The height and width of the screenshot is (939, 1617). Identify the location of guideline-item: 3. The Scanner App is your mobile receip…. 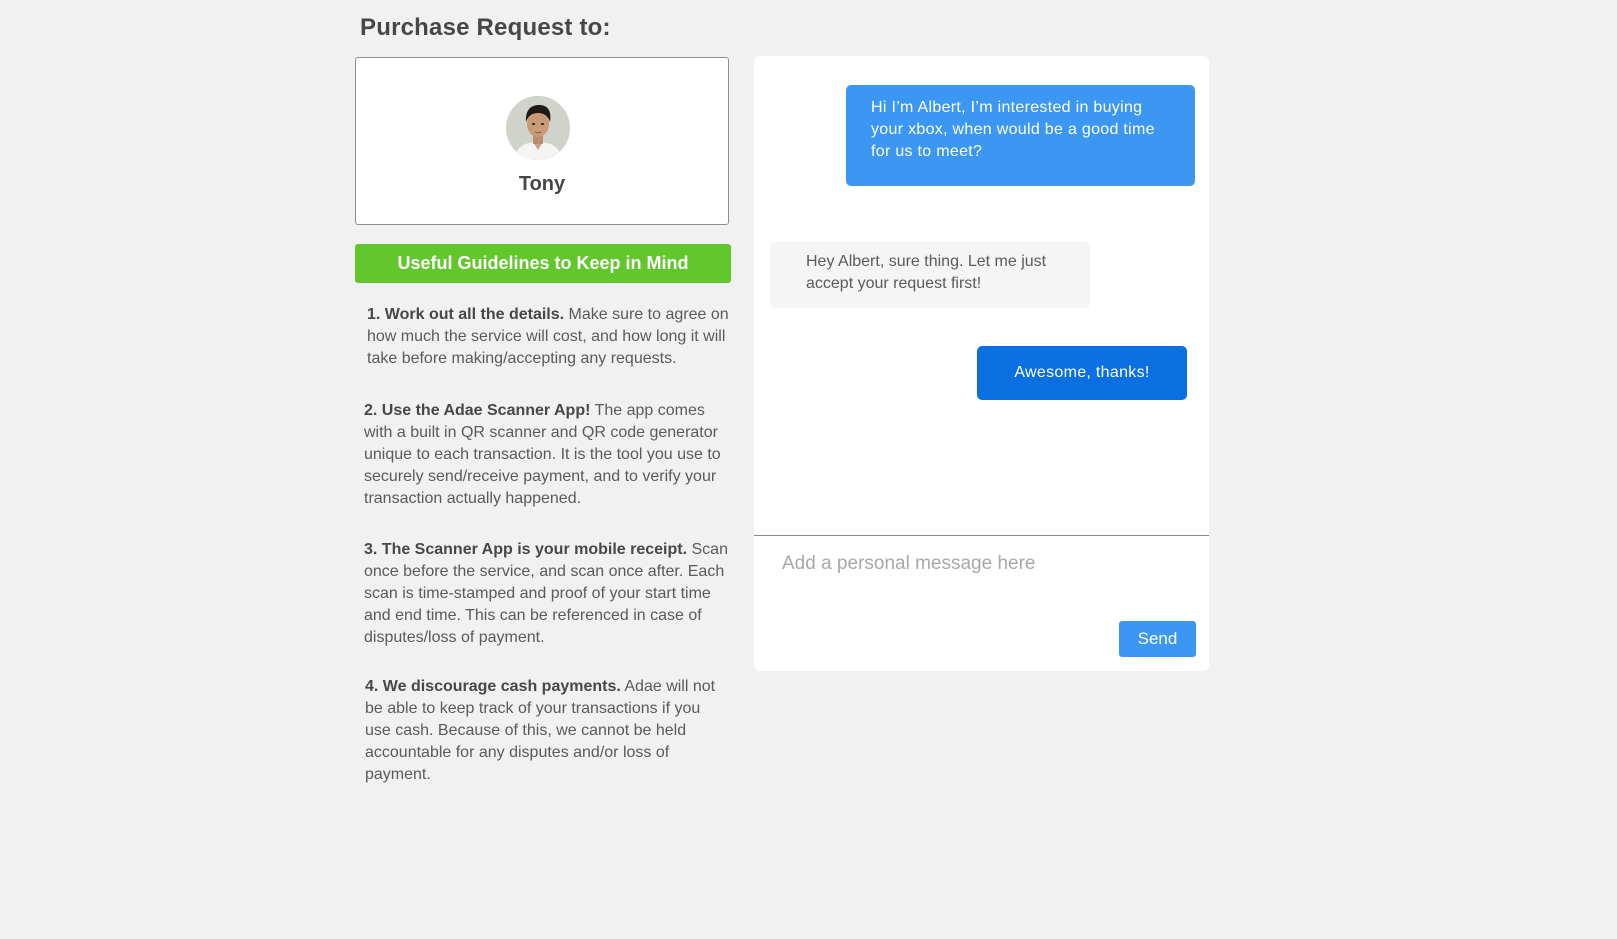
(549, 594).